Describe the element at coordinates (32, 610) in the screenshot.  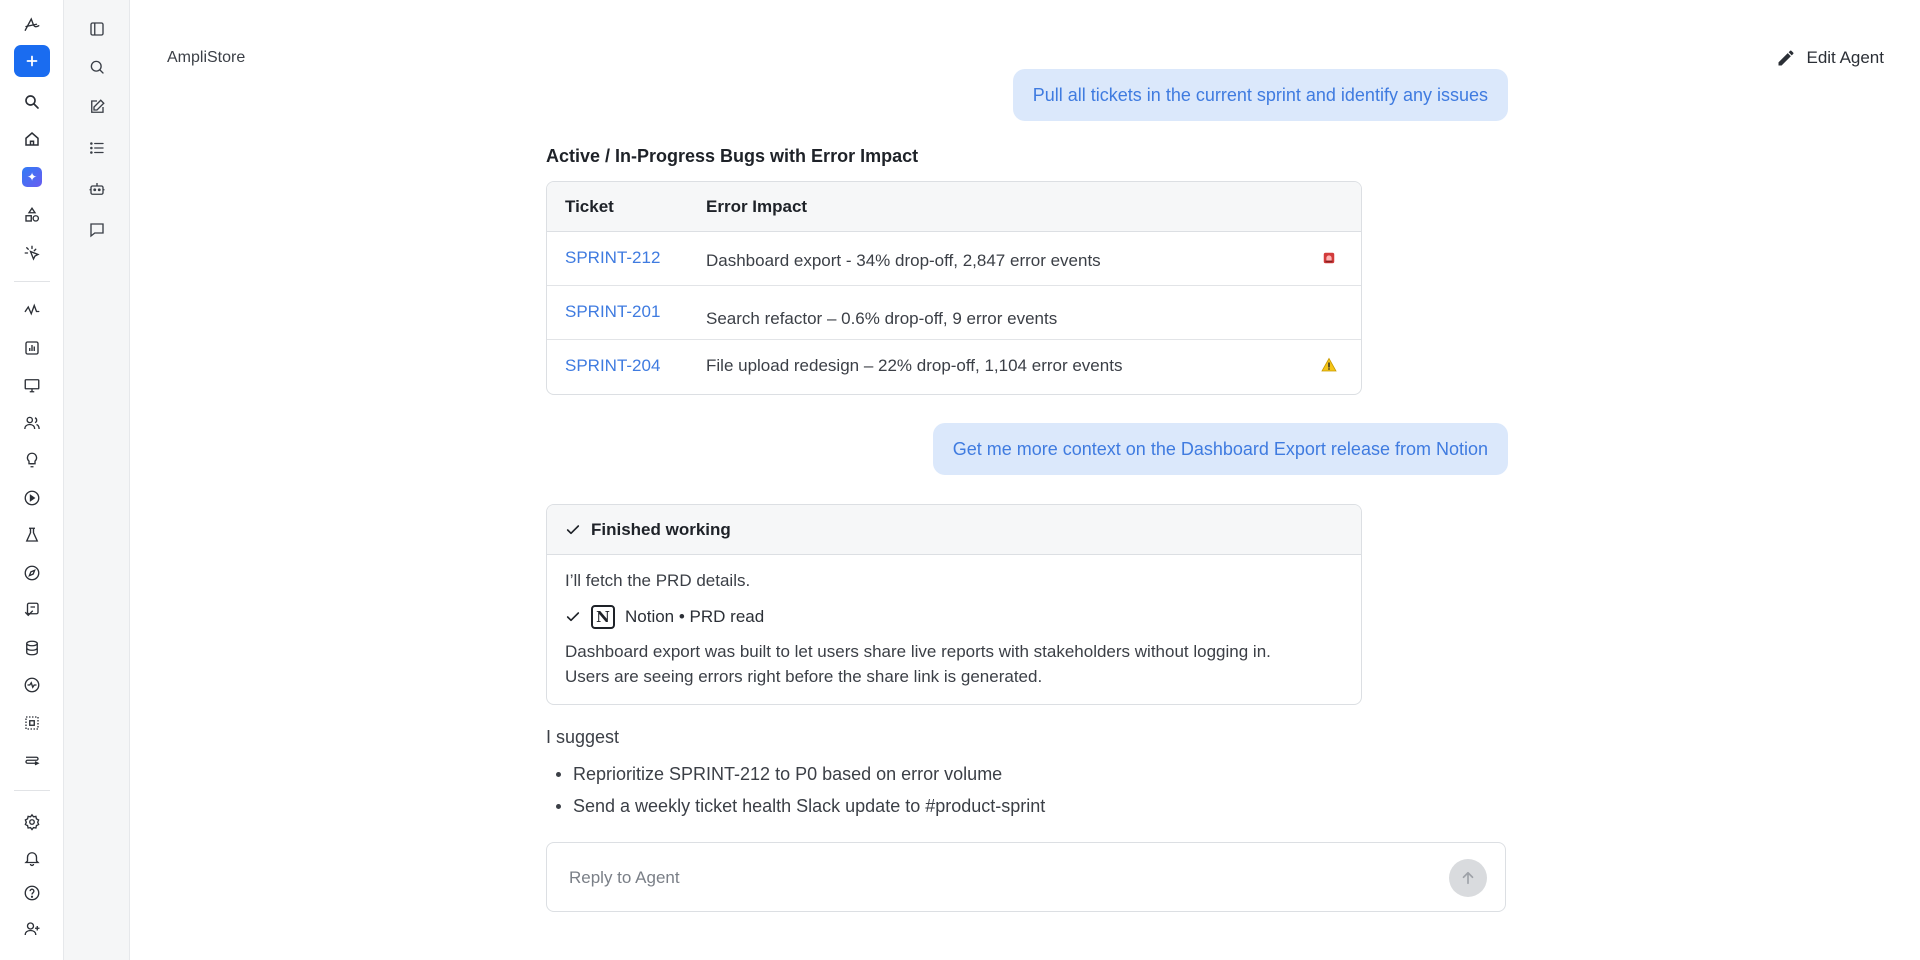
I see `guide-icon` at that location.